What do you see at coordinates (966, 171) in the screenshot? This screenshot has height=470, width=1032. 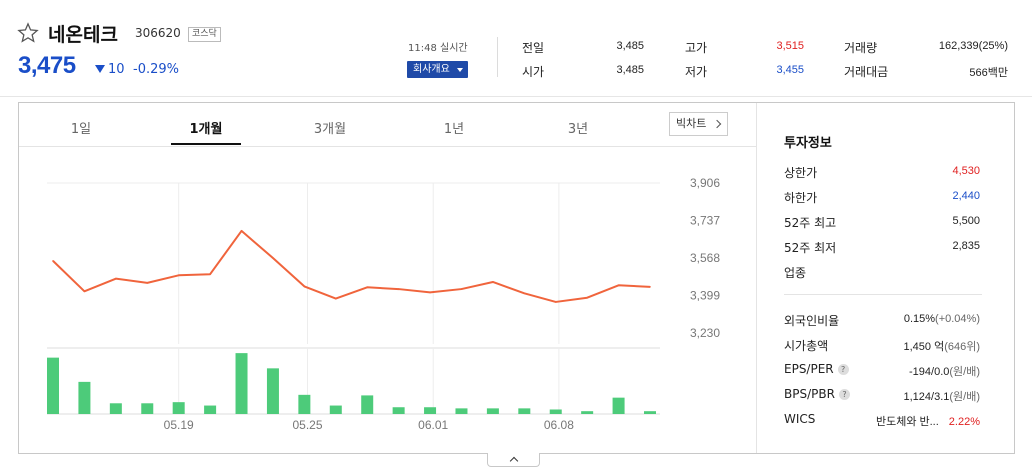 I see `invest-value: 4,530` at bounding box center [966, 171].